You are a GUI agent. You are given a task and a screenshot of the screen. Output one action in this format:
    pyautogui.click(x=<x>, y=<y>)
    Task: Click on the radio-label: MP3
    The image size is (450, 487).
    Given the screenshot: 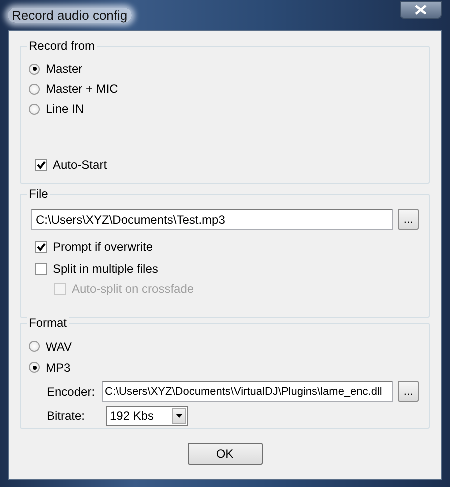 What is the action you would take?
    pyautogui.click(x=58, y=367)
    